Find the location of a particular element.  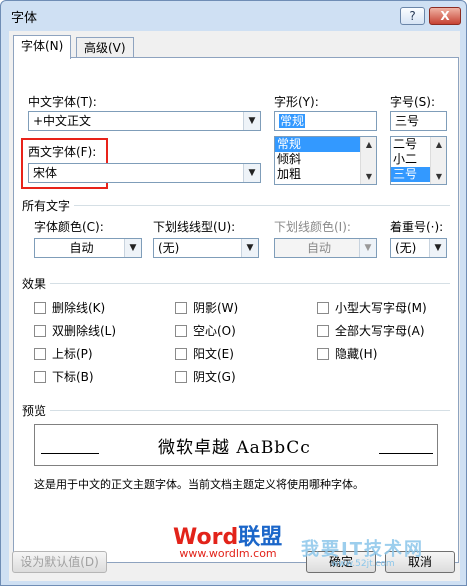

preview-sample-text: 微软卓越 AaBbCc is located at coordinates (234, 448).